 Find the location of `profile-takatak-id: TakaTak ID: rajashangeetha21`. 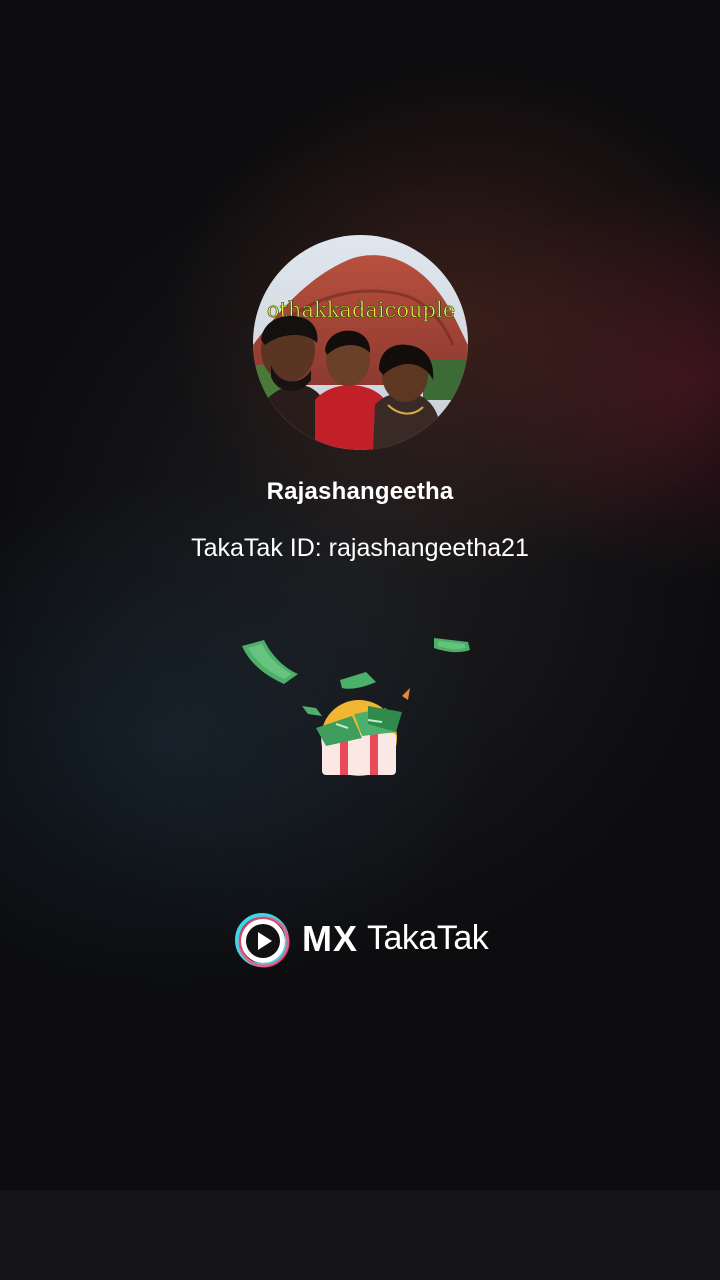

profile-takatak-id: TakaTak ID: rajashangeetha21 is located at coordinates (360, 548).